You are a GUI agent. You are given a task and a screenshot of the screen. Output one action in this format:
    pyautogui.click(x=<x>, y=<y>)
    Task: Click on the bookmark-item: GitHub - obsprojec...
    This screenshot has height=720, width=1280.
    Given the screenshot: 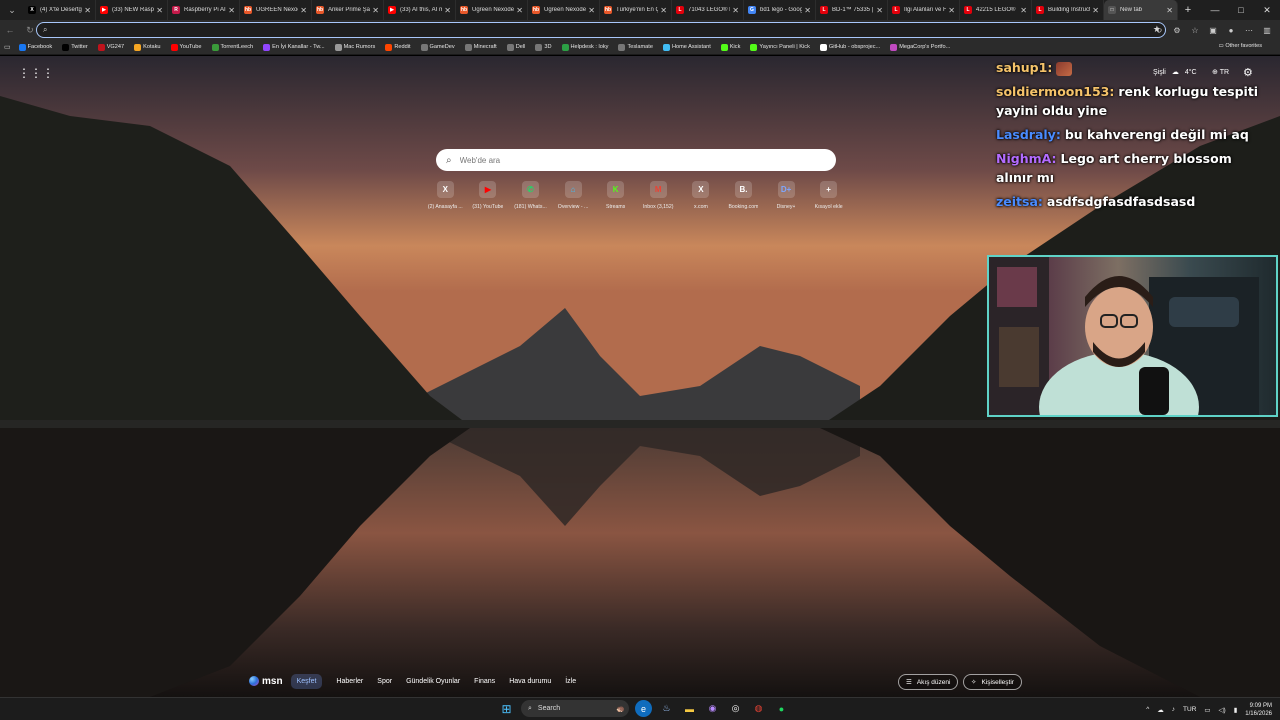 What is the action you would take?
    pyautogui.click(x=849, y=47)
    